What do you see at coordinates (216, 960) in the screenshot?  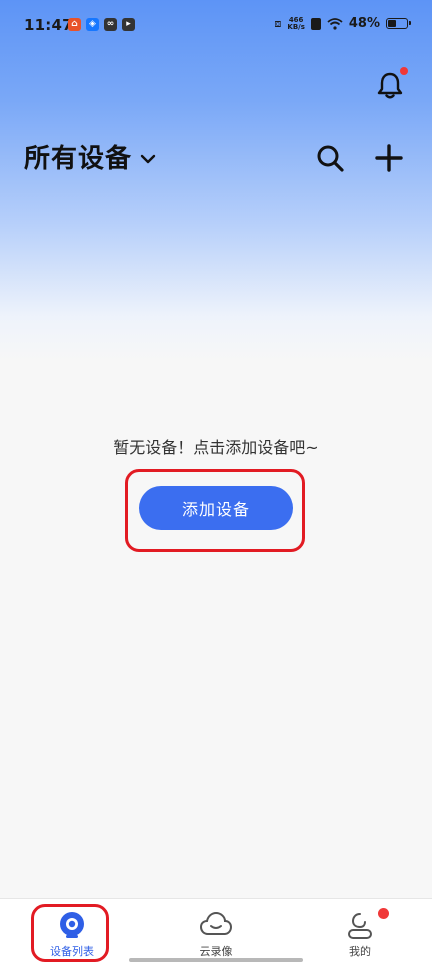 I see `home-indicator` at bounding box center [216, 960].